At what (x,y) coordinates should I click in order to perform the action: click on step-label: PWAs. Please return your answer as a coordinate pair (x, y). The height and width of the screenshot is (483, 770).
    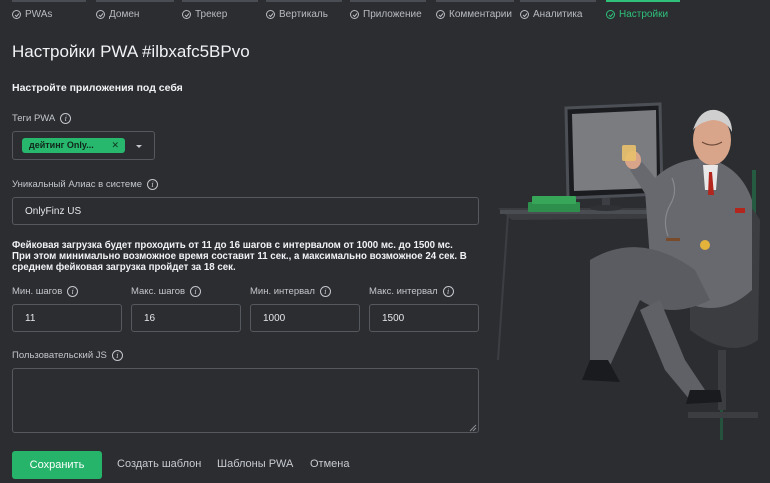
    Looking at the image, I should click on (39, 14).